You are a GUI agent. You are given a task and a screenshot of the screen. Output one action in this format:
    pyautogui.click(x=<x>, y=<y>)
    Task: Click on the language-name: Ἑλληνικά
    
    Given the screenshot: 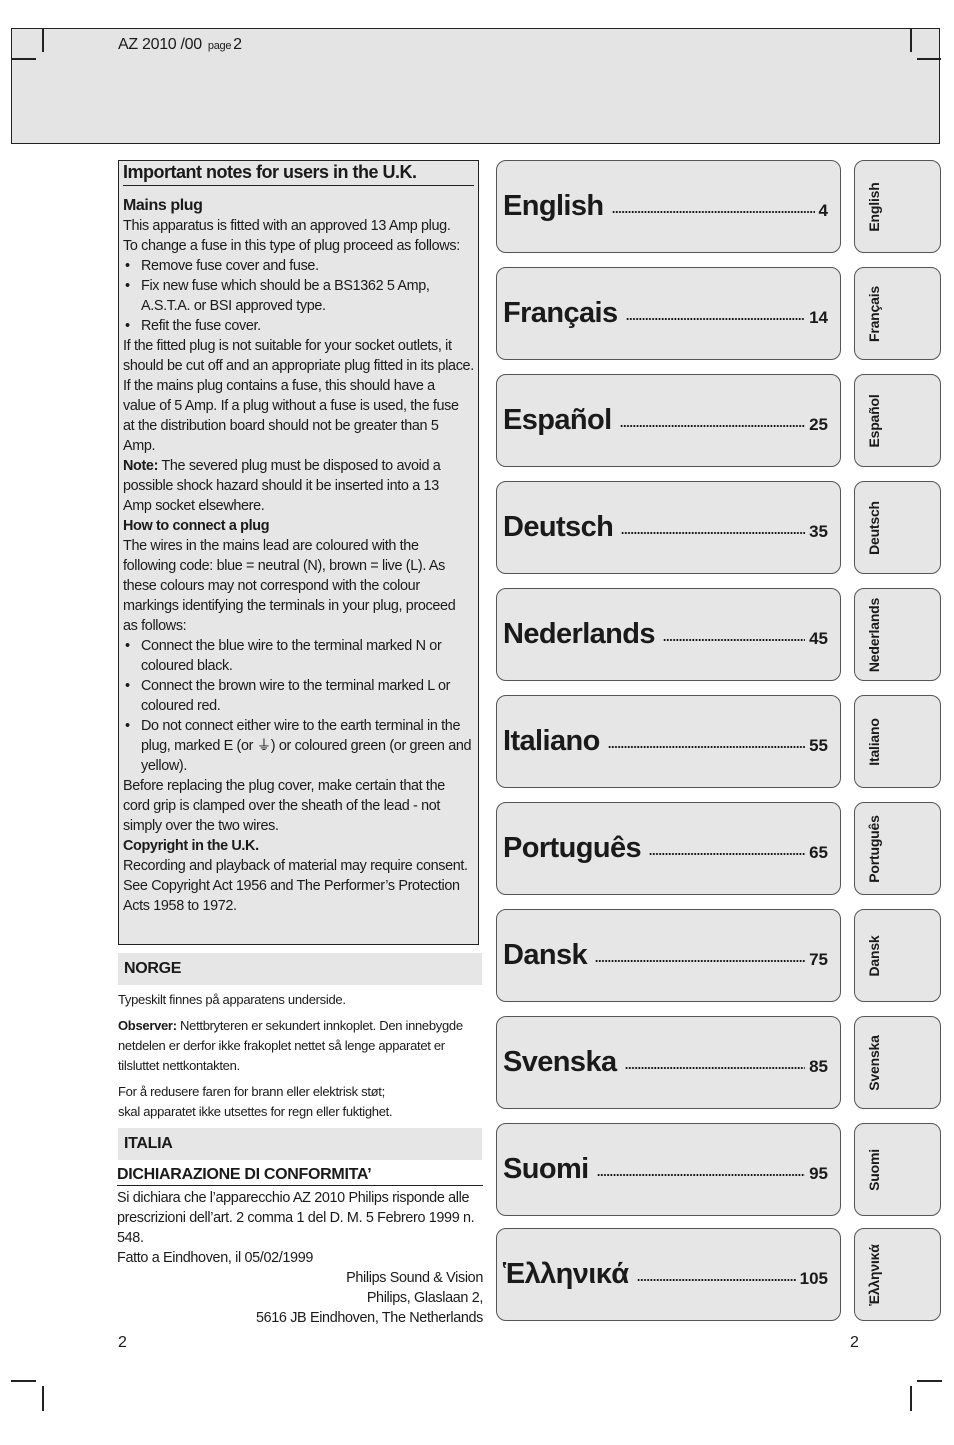 What is the action you would take?
    pyautogui.click(x=566, y=1274)
    